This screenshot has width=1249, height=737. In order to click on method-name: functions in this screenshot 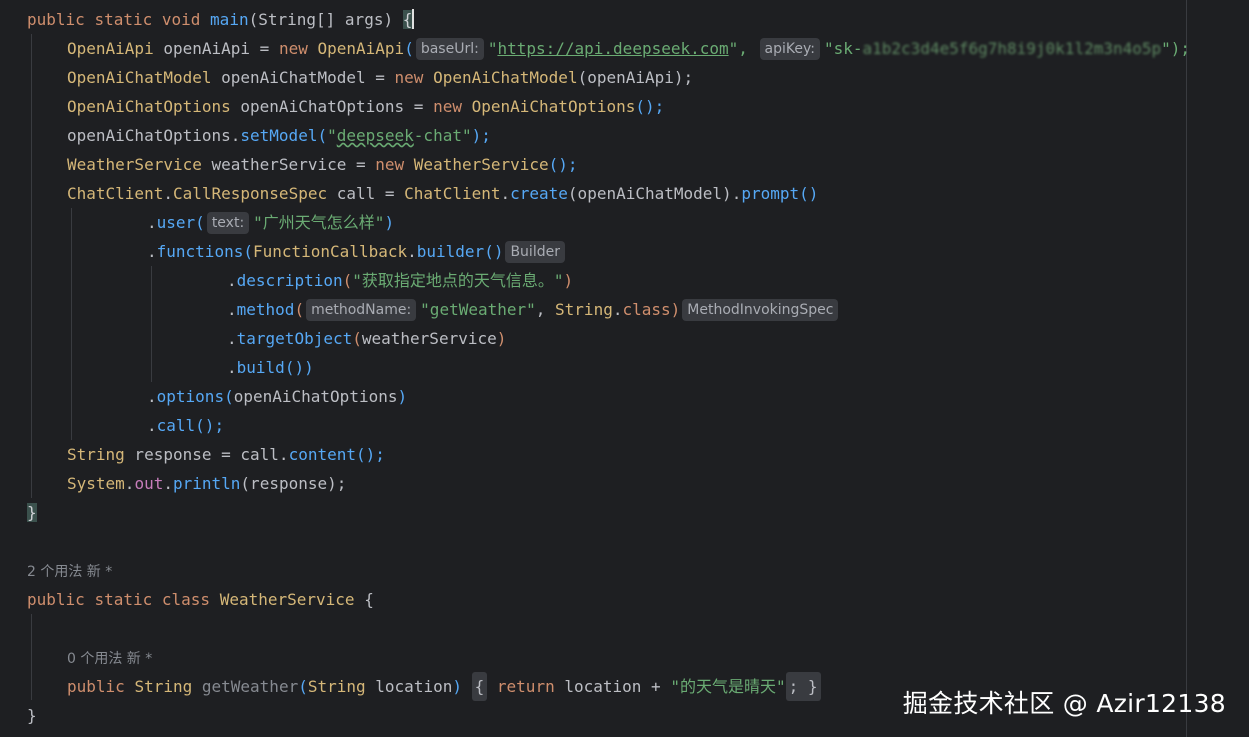, I will do `click(200, 251)`.